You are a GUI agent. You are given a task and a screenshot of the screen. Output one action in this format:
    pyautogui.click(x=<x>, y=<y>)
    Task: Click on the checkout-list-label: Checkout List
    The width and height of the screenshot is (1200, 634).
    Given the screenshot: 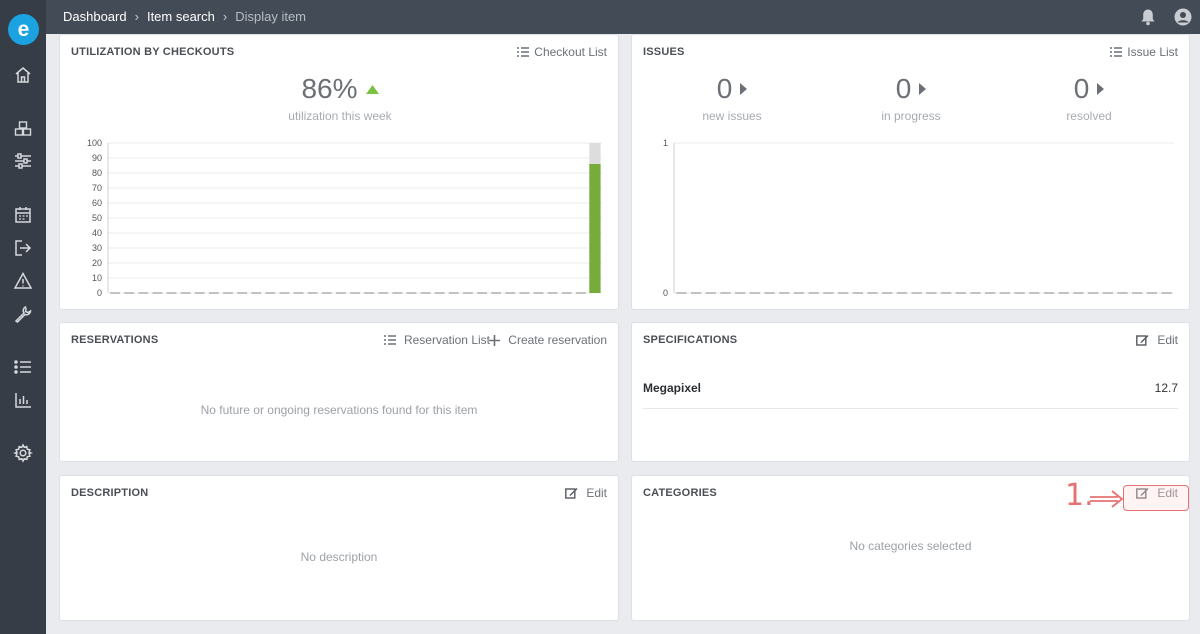 What is the action you would take?
    pyautogui.click(x=570, y=52)
    